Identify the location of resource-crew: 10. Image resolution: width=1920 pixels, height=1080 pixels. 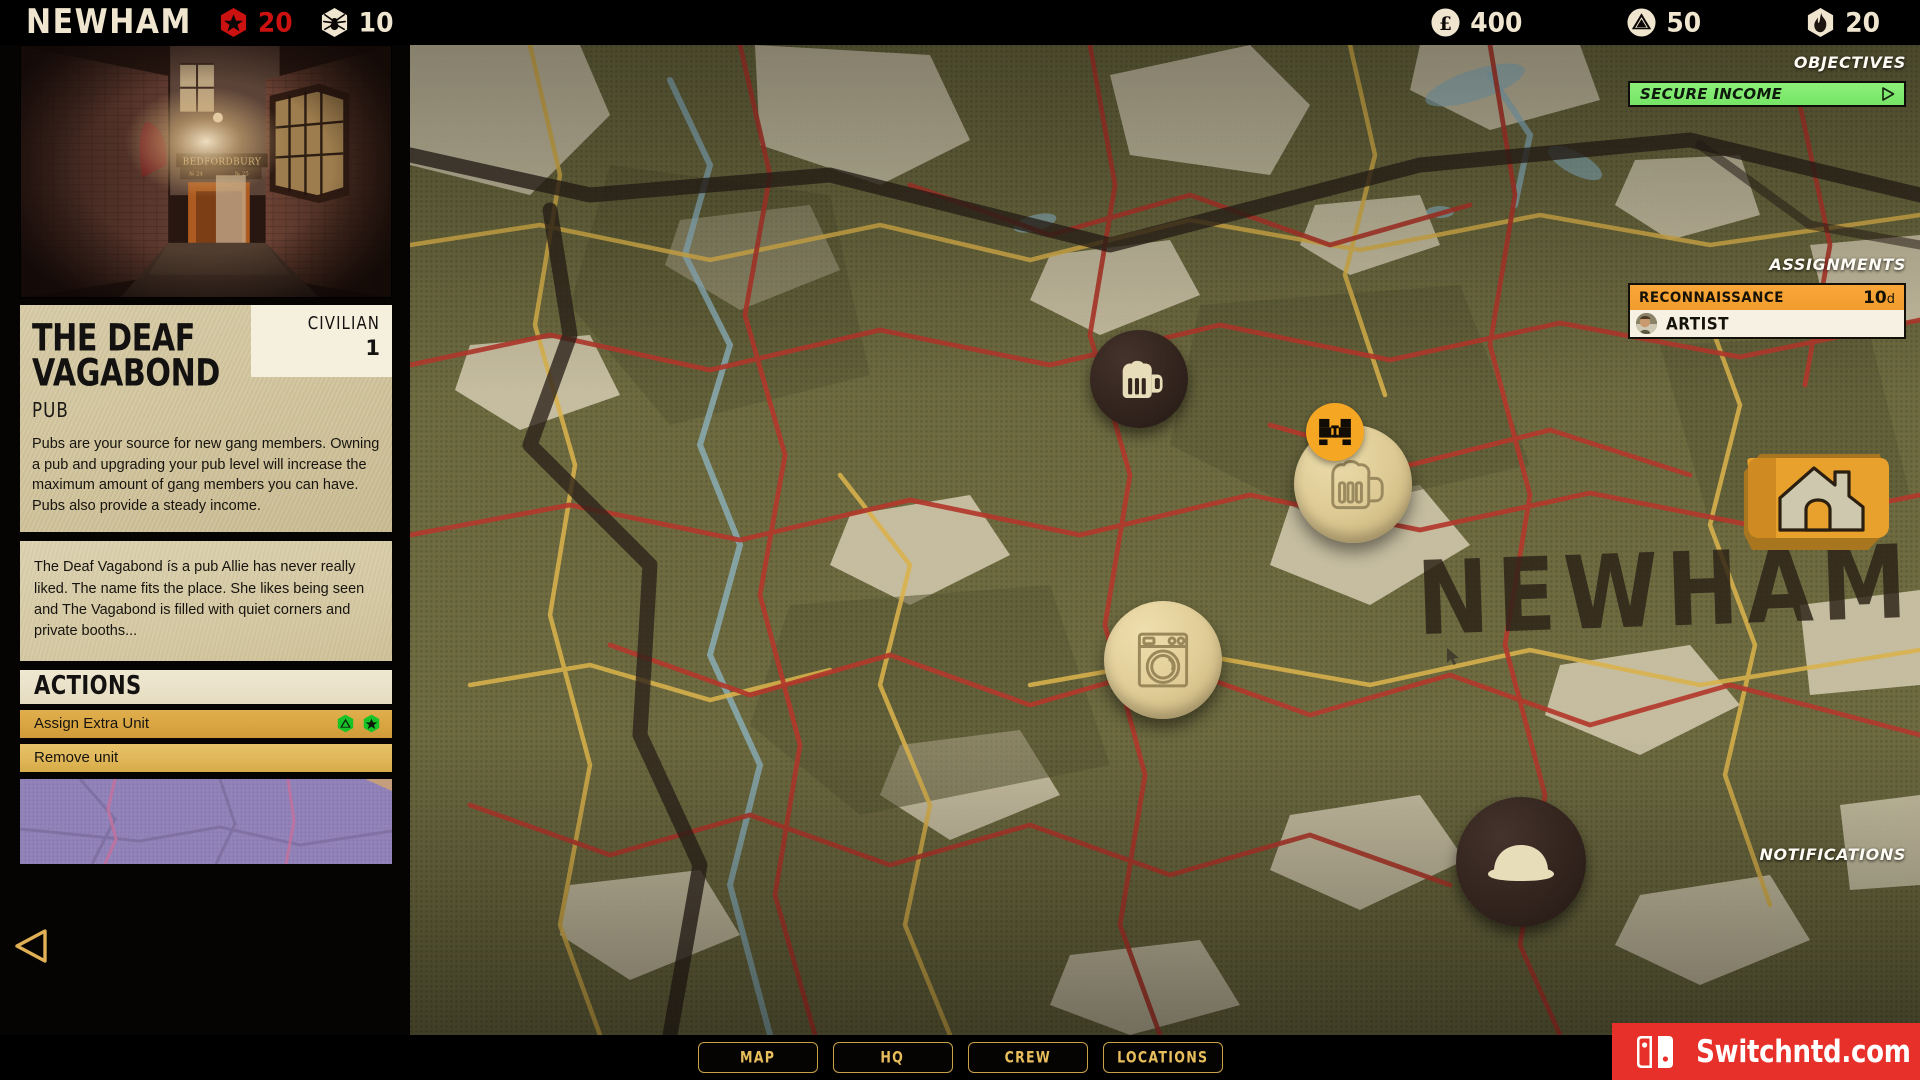
(356, 22).